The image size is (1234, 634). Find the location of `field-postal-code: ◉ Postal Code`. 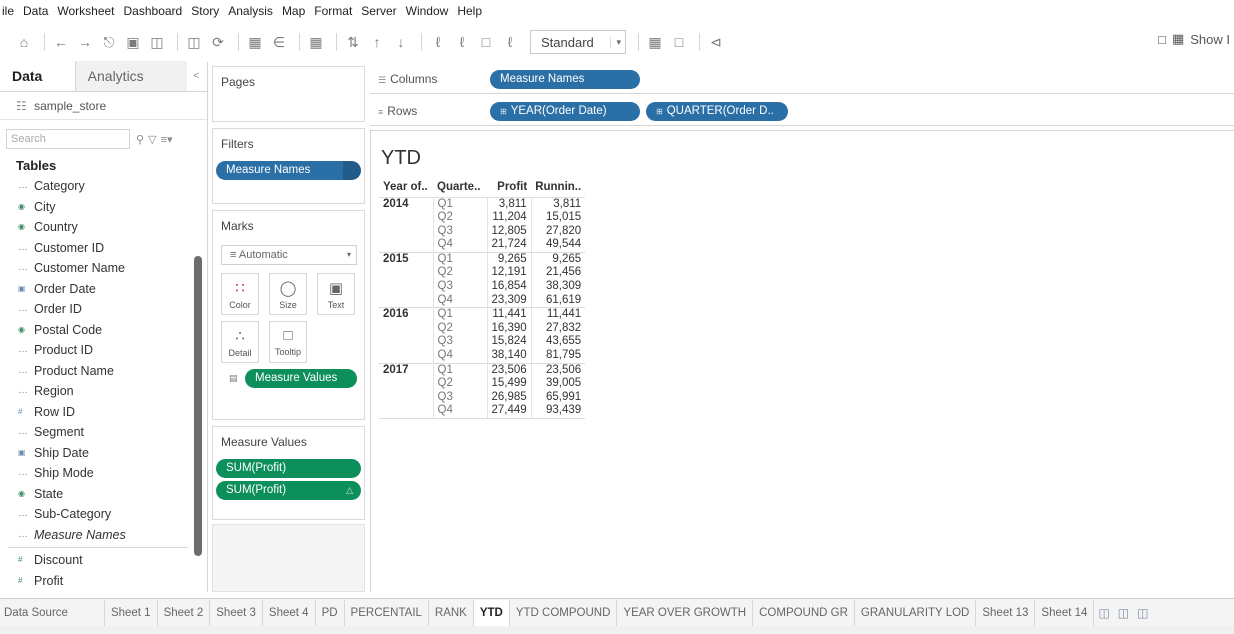

field-postal-code: ◉ Postal Code is located at coordinates (103, 330).